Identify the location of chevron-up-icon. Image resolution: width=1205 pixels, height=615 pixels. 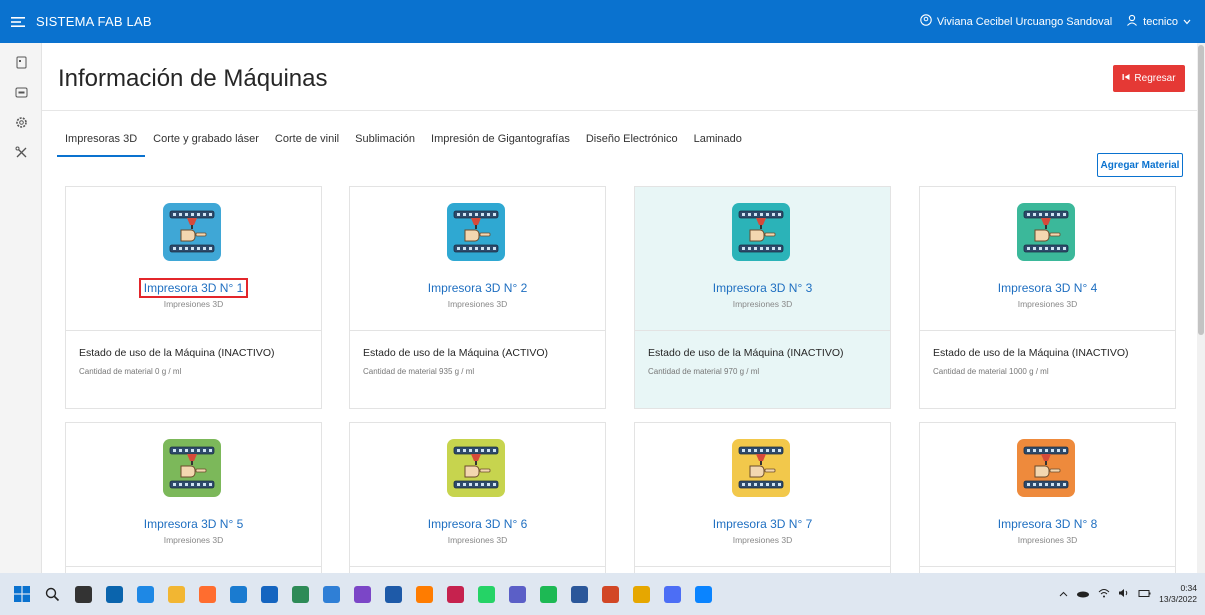
(1063, 594).